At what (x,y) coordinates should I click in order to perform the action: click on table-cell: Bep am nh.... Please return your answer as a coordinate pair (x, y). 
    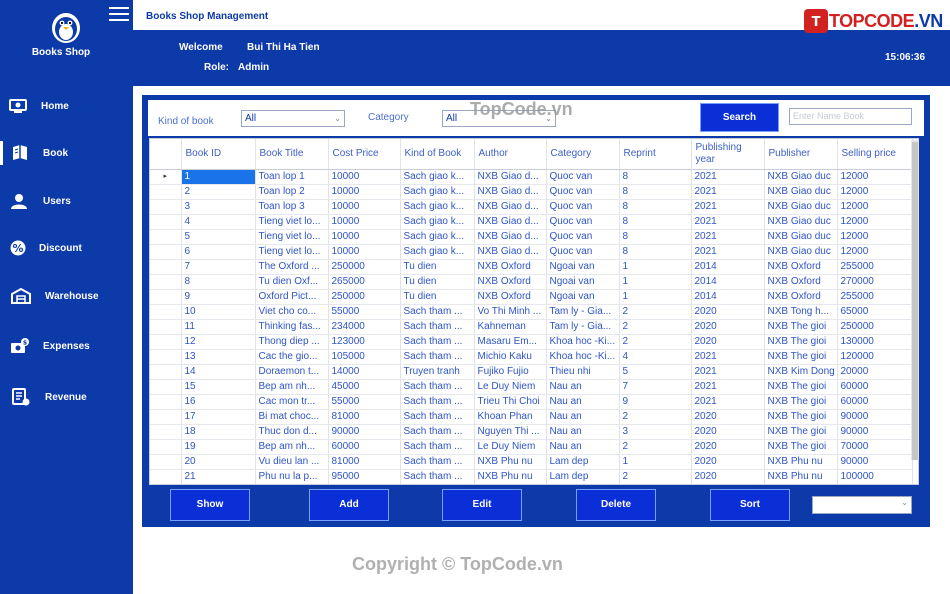
    Looking at the image, I should click on (292, 447).